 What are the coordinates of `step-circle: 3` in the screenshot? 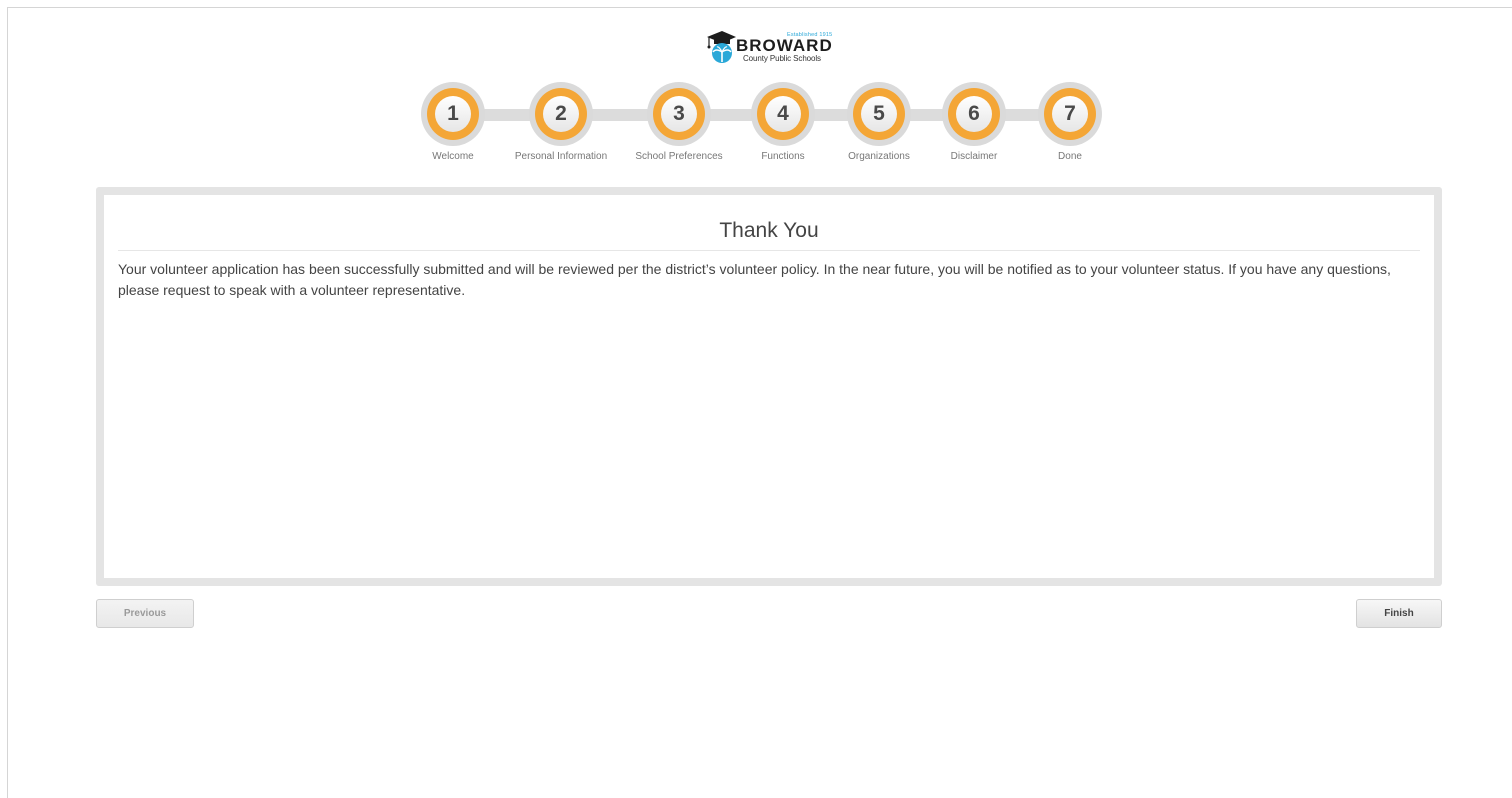 It's located at (679, 114).